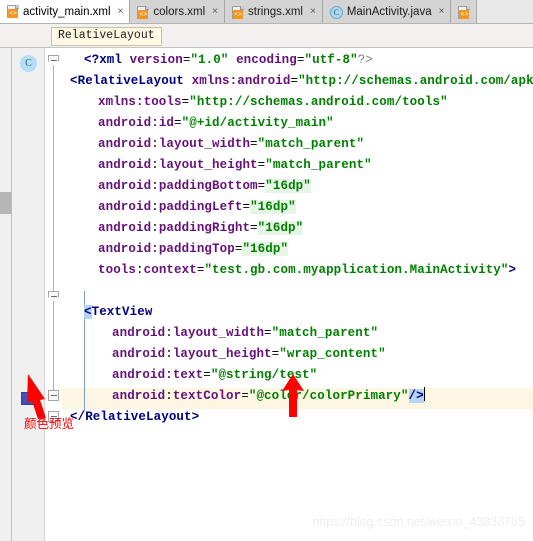 The image size is (533, 541). What do you see at coordinates (266, 36) in the screenshot?
I see `breadcrumb-bar: RelativeLayout` at bounding box center [266, 36].